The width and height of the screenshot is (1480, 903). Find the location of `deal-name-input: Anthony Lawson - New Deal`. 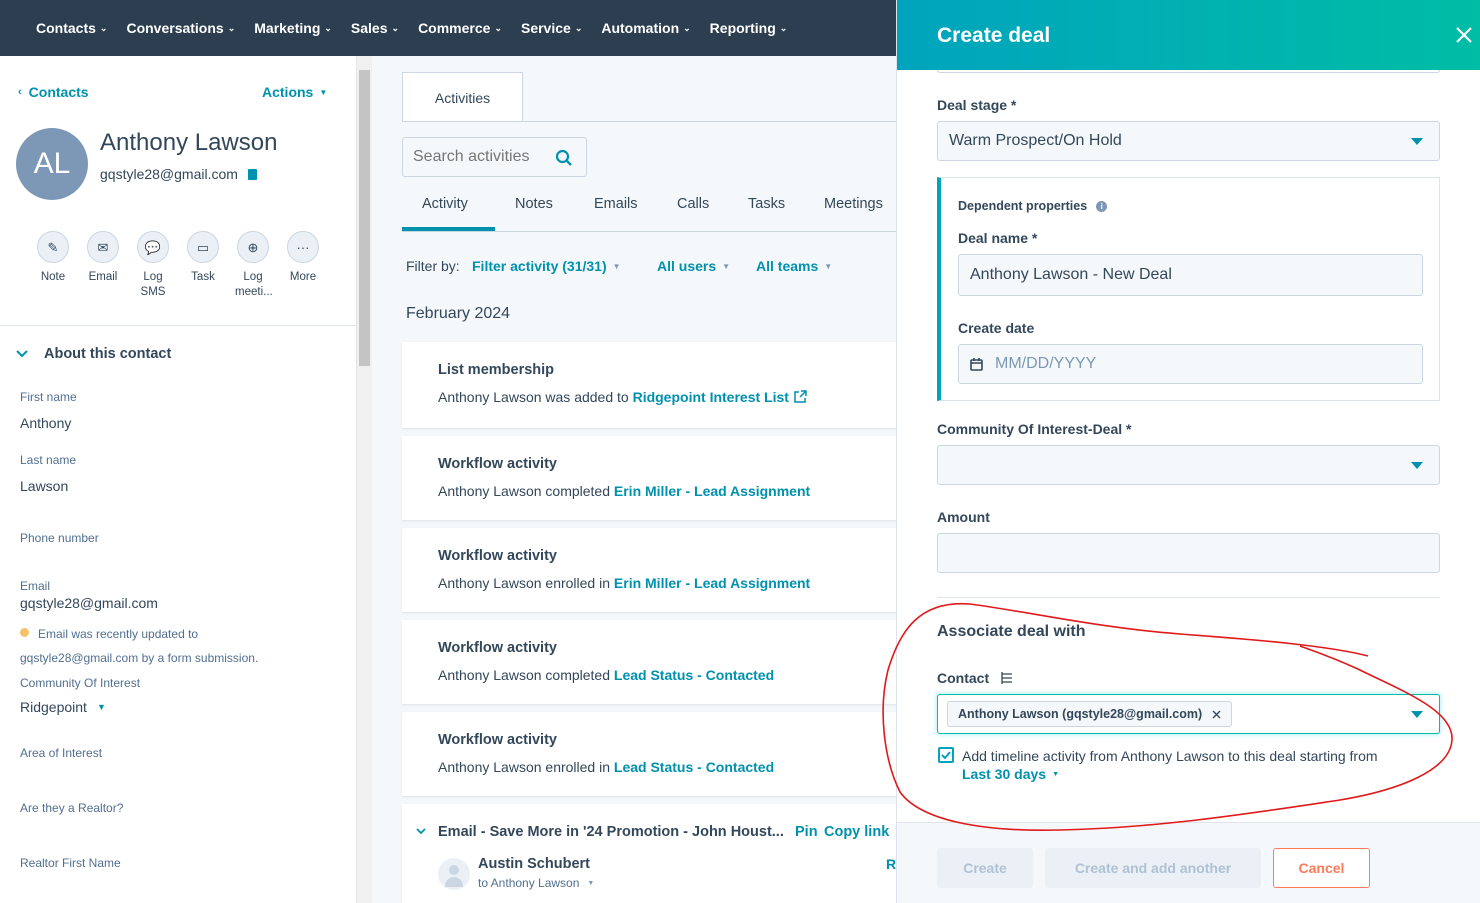

deal-name-input: Anthony Lawson - New Deal is located at coordinates (1190, 275).